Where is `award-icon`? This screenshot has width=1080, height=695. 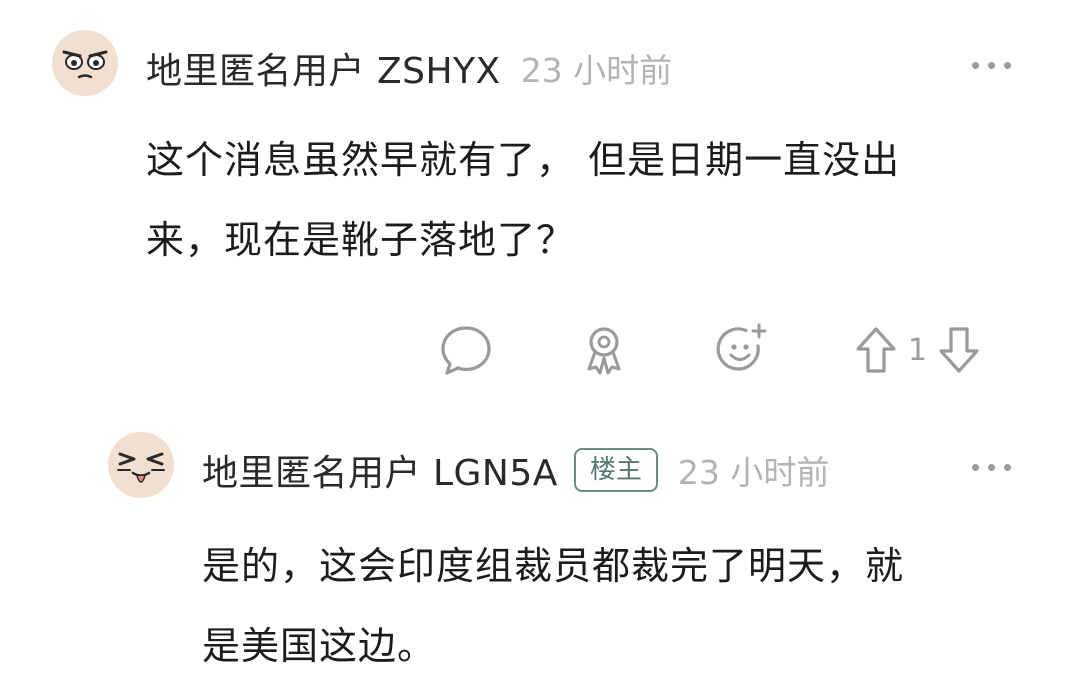
award-icon is located at coordinates (604, 350).